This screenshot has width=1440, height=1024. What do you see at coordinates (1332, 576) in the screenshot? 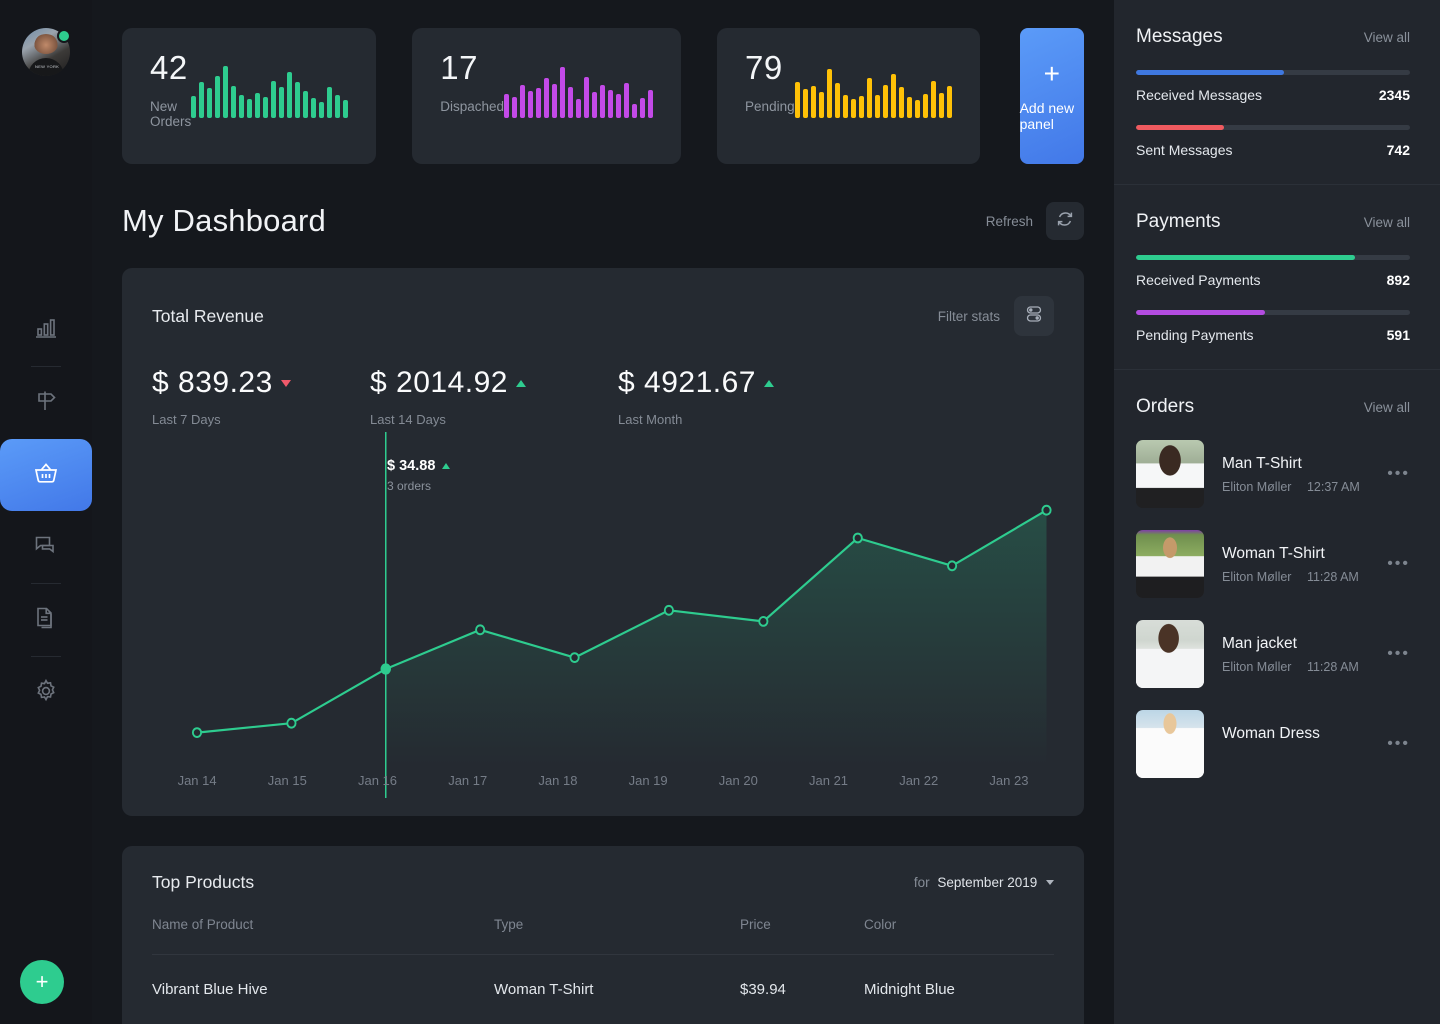
I see `order-time: 11:28 AM` at bounding box center [1332, 576].